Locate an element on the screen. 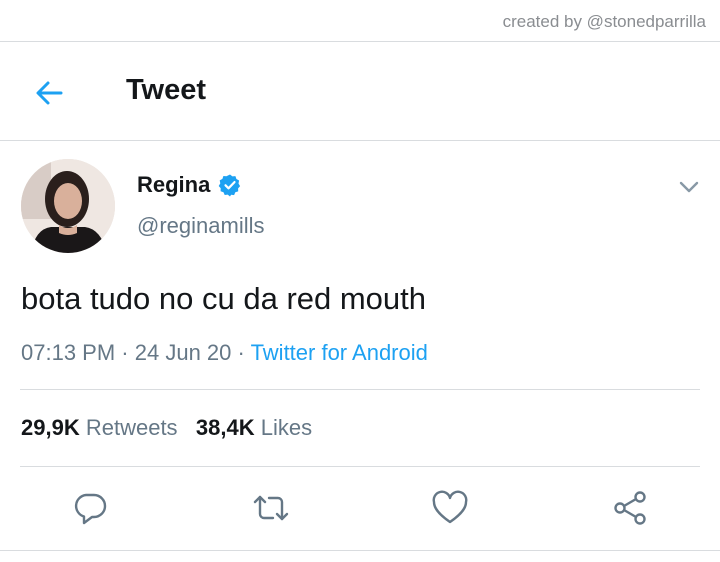 The width and height of the screenshot is (720, 562). likes-stat: 38,4K Likes is located at coordinates (254, 427).